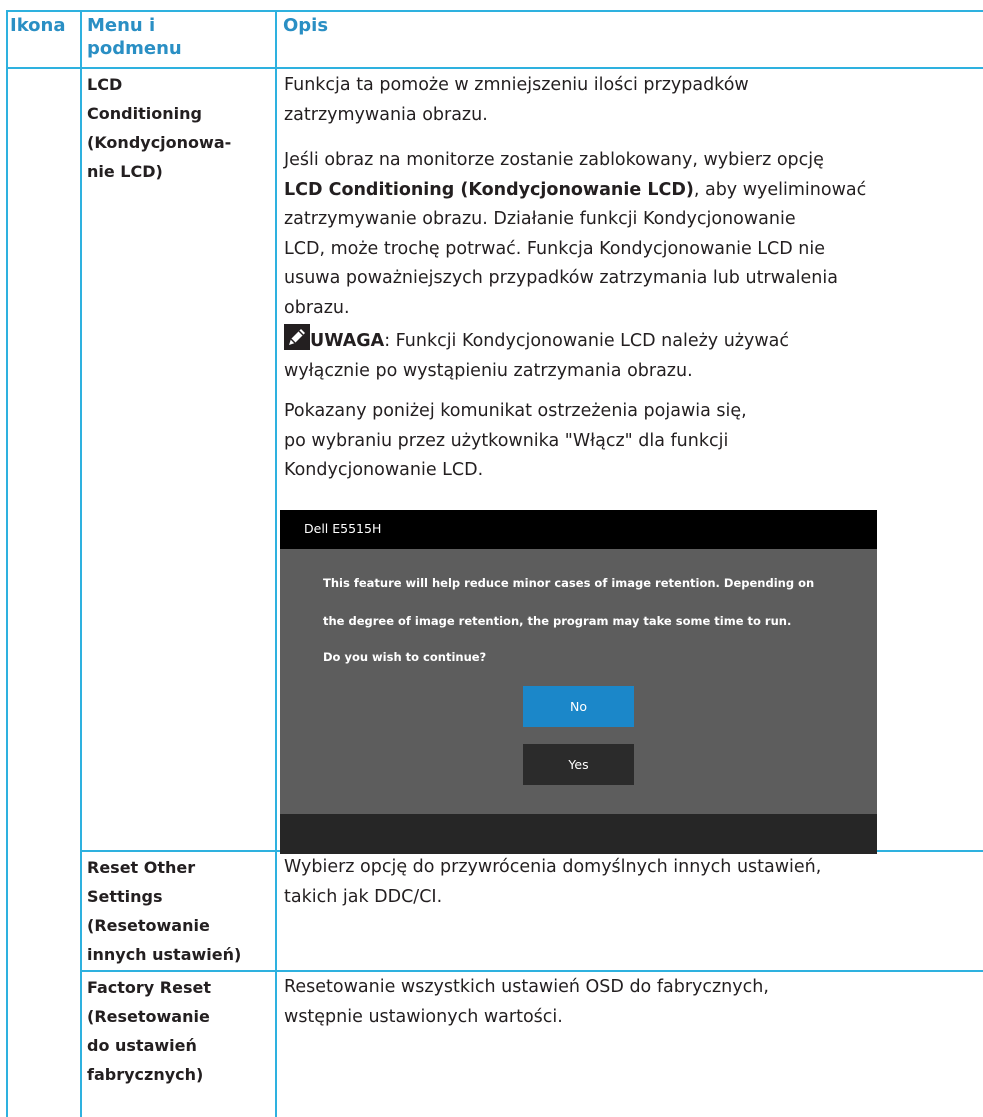 The image size is (983, 1117). I want to click on menu-line: Settings, so click(125, 896).